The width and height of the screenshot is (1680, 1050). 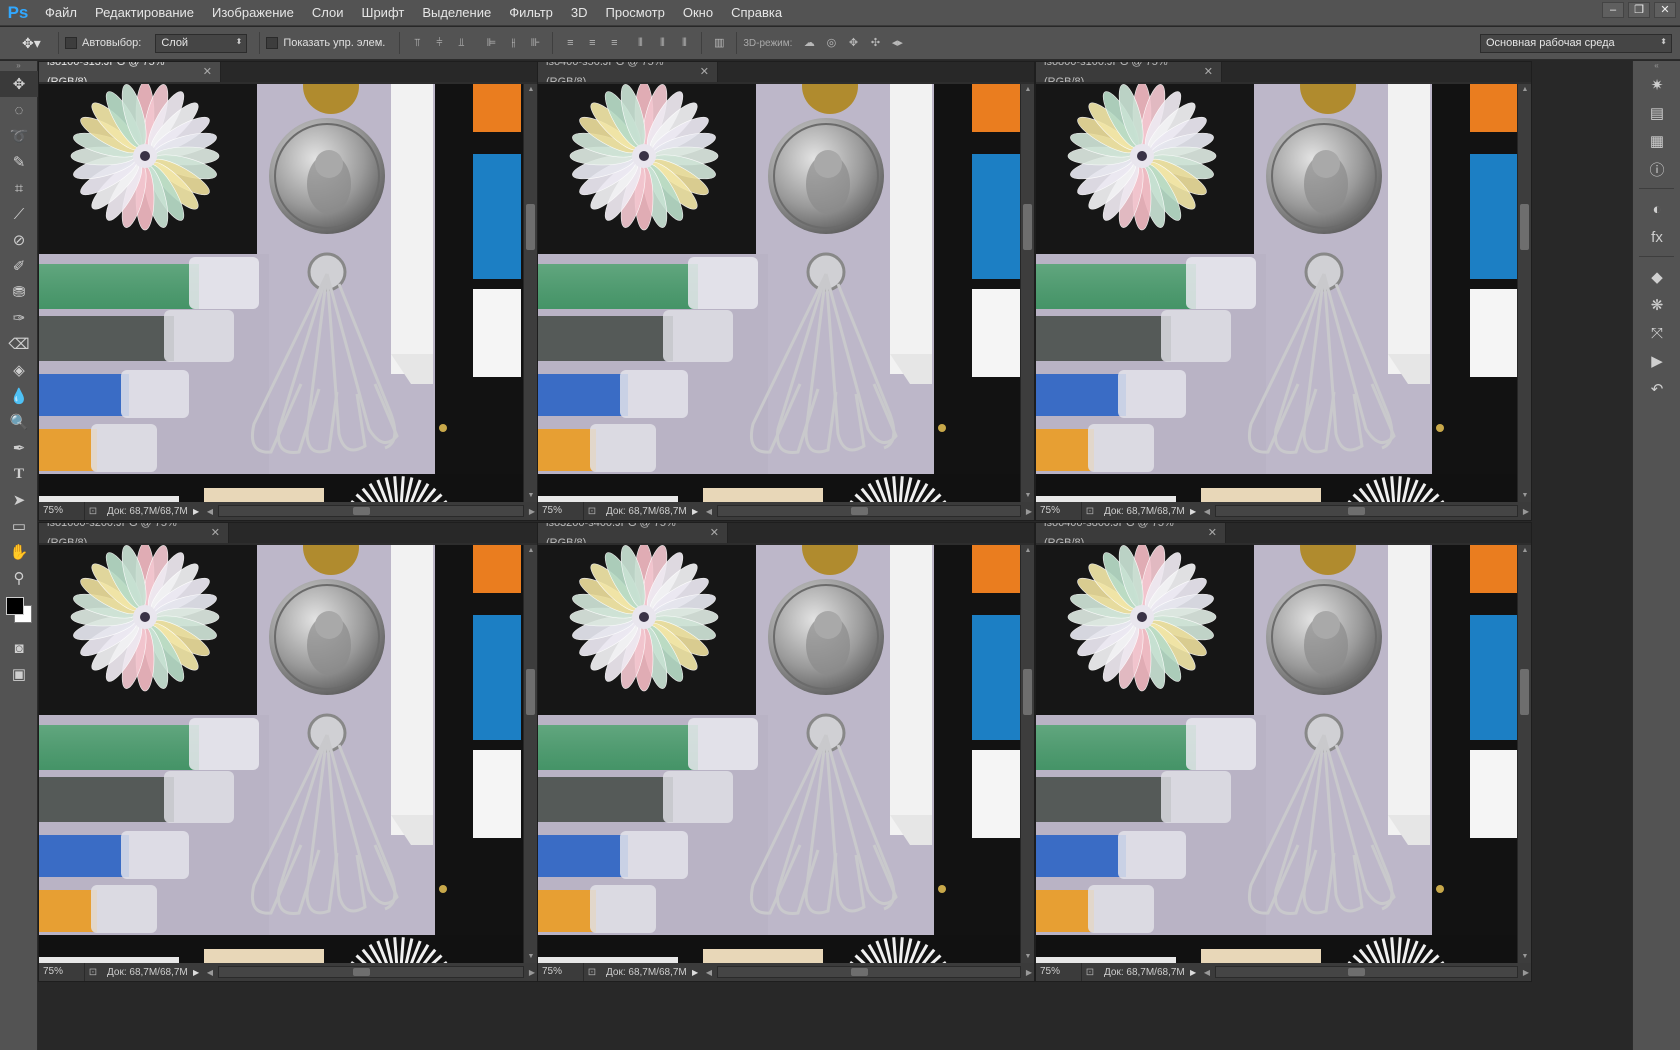 What do you see at coordinates (1656, 66) in the screenshot?
I see `dock-expand-icon: «` at bounding box center [1656, 66].